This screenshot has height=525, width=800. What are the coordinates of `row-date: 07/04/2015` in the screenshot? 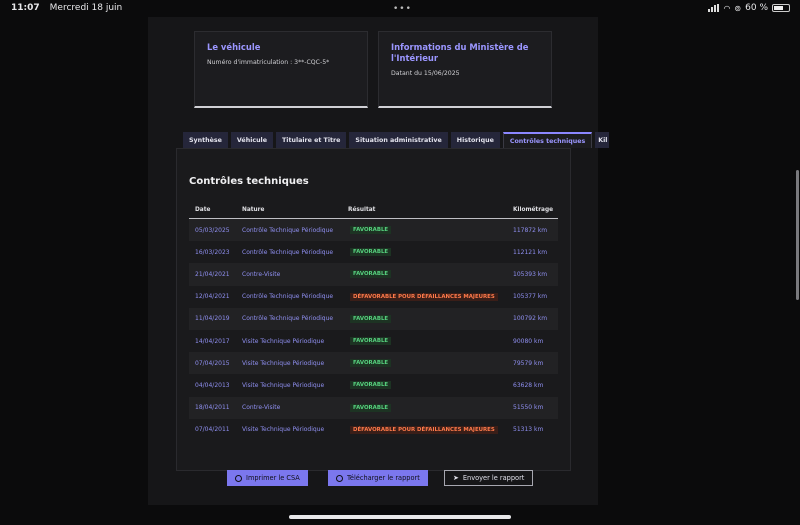 It's located at (212, 363).